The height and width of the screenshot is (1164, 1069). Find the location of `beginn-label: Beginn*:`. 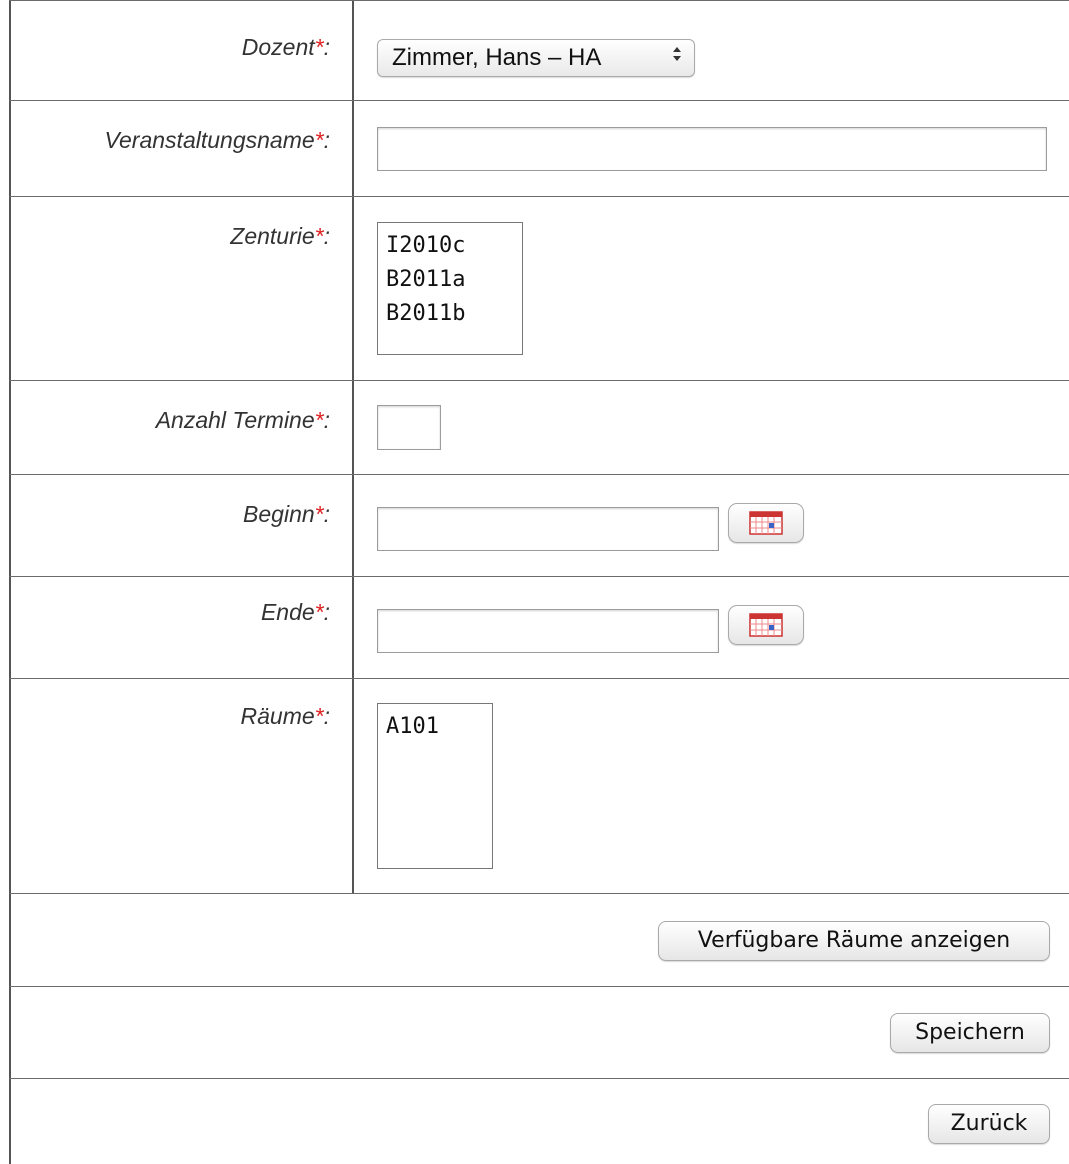

beginn-label: Beginn*: is located at coordinates (286, 514).